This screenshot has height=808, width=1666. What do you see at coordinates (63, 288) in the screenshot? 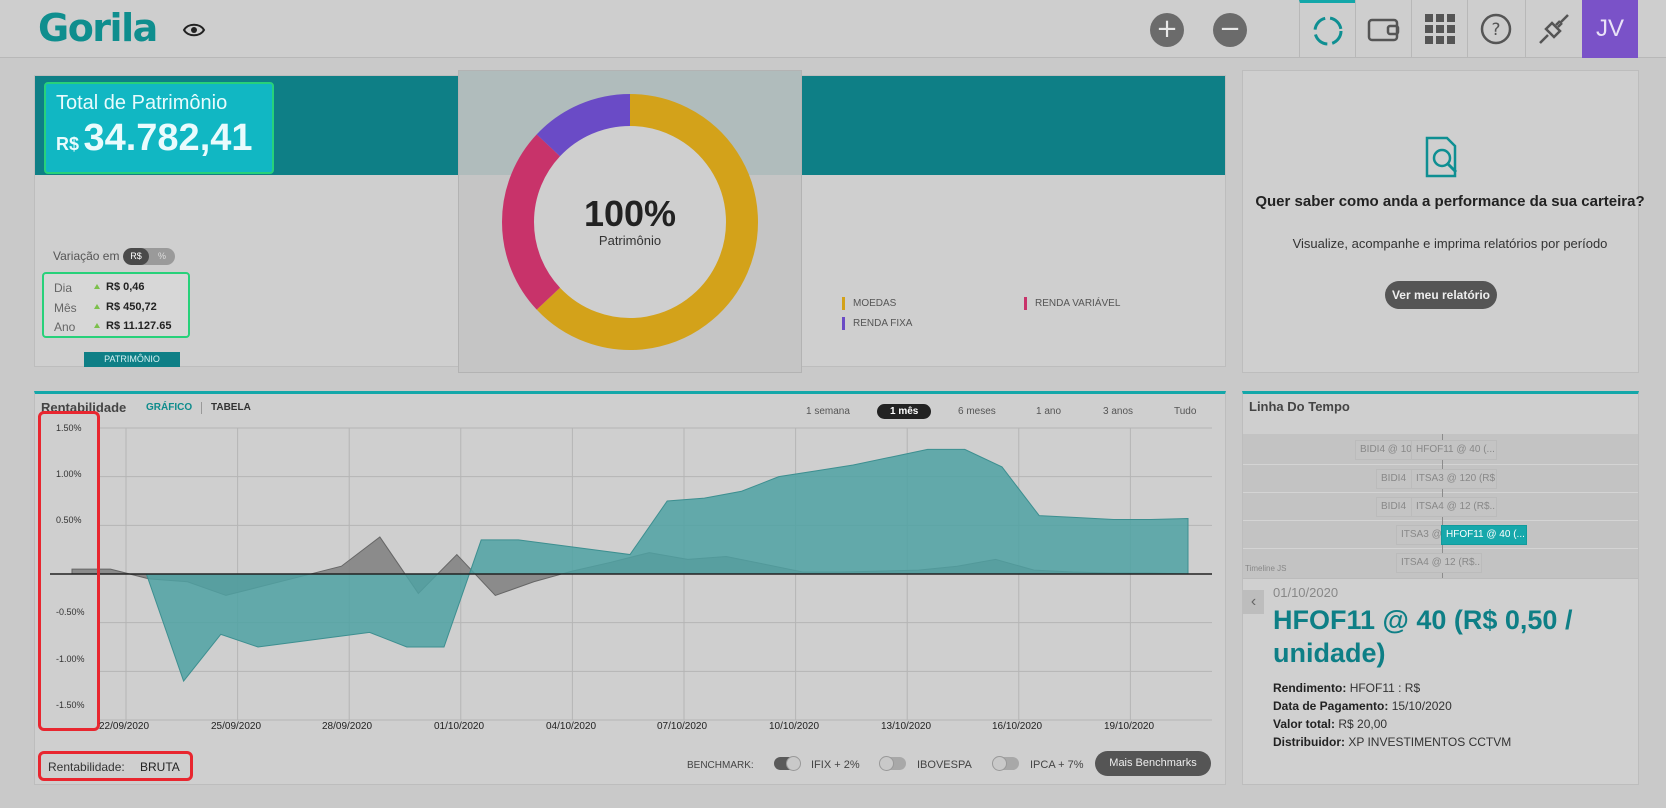
I see `variation-row-label: Dia` at bounding box center [63, 288].